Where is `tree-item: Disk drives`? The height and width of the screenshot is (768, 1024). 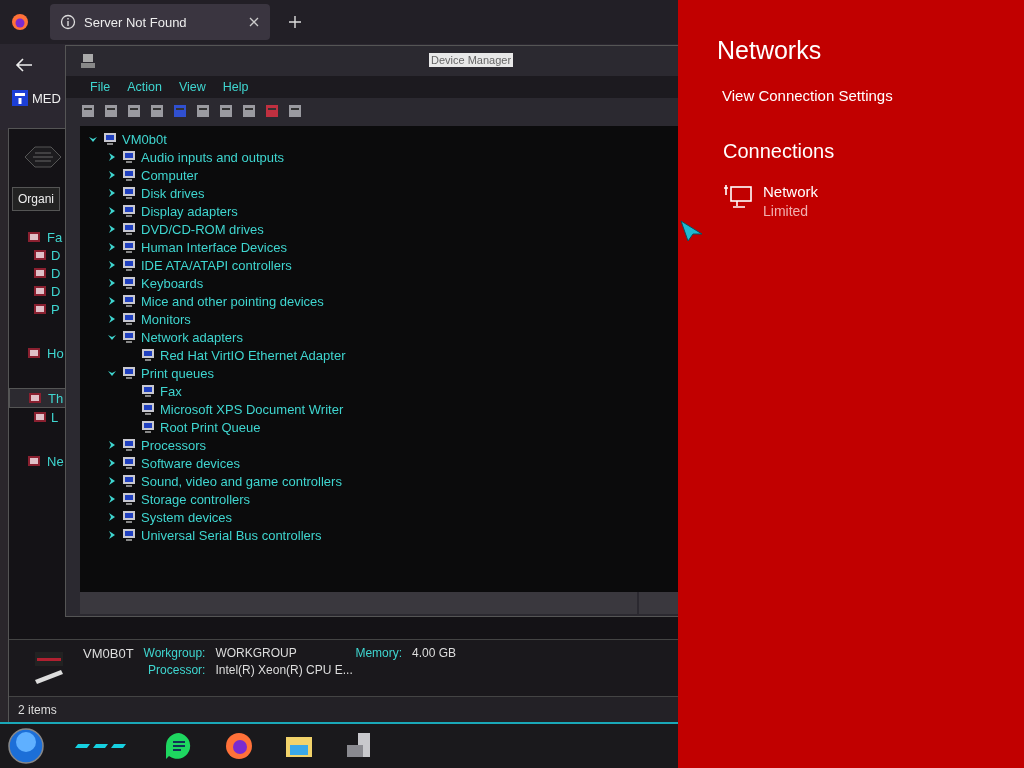
tree-item: Disk drives is located at coordinates (173, 193).